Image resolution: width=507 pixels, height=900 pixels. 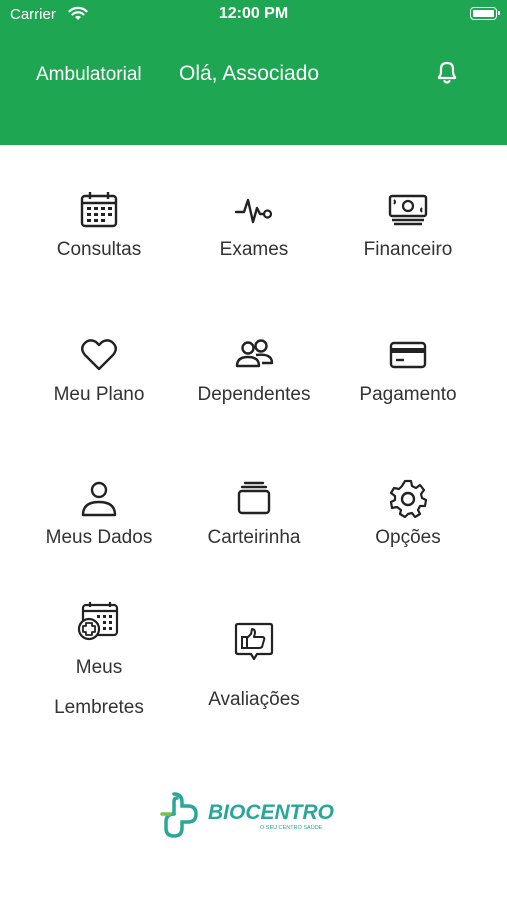 What do you see at coordinates (254, 699) in the screenshot?
I see `menu-label: Avaliações` at bounding box center [254, 699].